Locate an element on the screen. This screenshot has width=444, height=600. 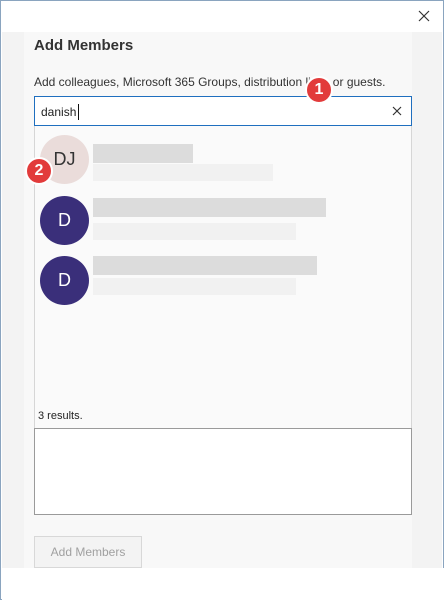
left-margin is located at coordinates (13, 300).